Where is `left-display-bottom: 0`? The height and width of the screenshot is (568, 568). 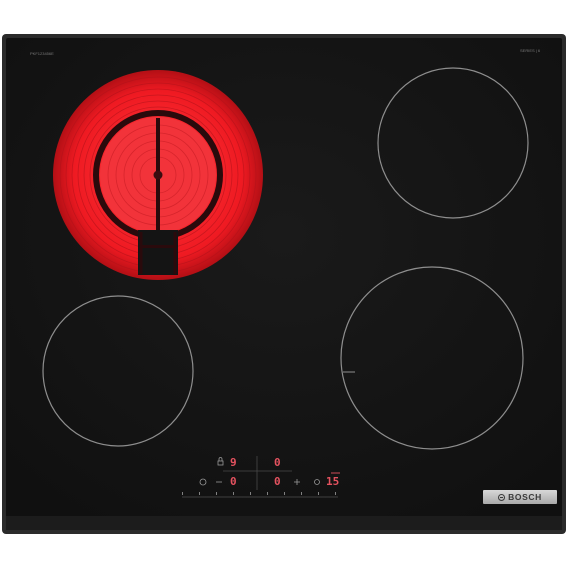 left-display-bottom: 0 is located at coordinates (233, 481).